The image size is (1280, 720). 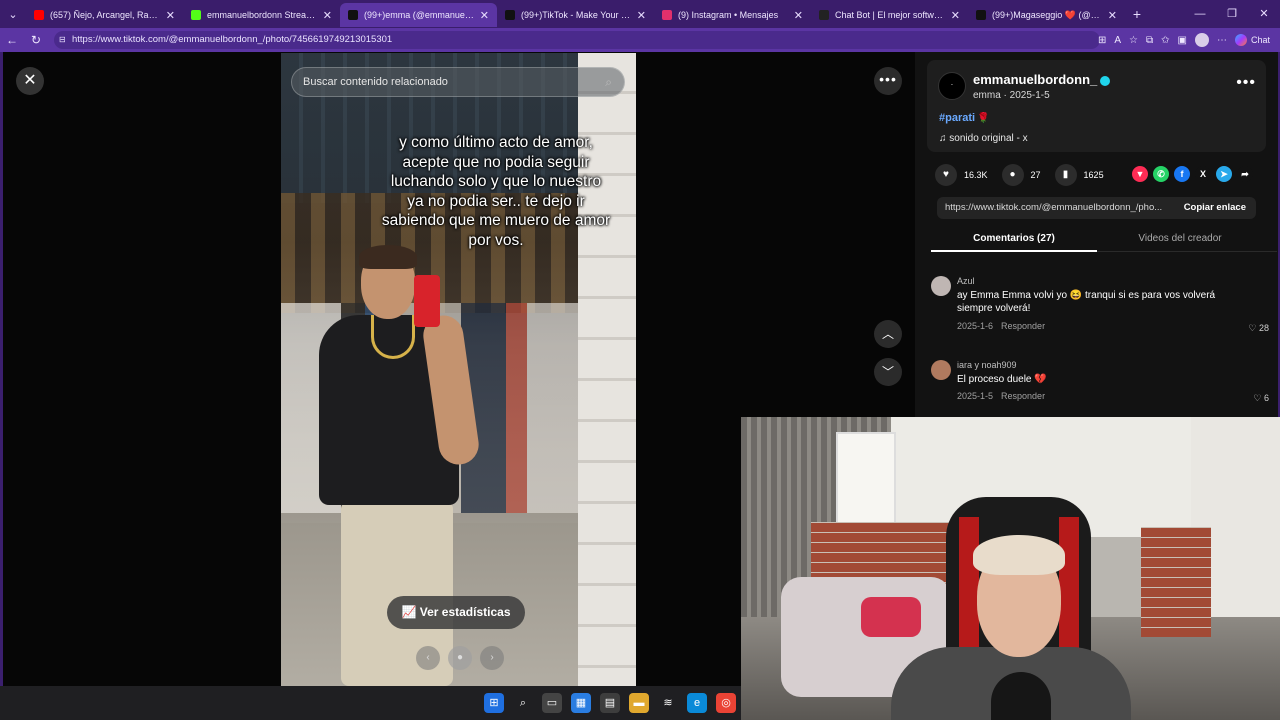 I want to click on sound-text: sonido original - x, so click(x=988, y=138).